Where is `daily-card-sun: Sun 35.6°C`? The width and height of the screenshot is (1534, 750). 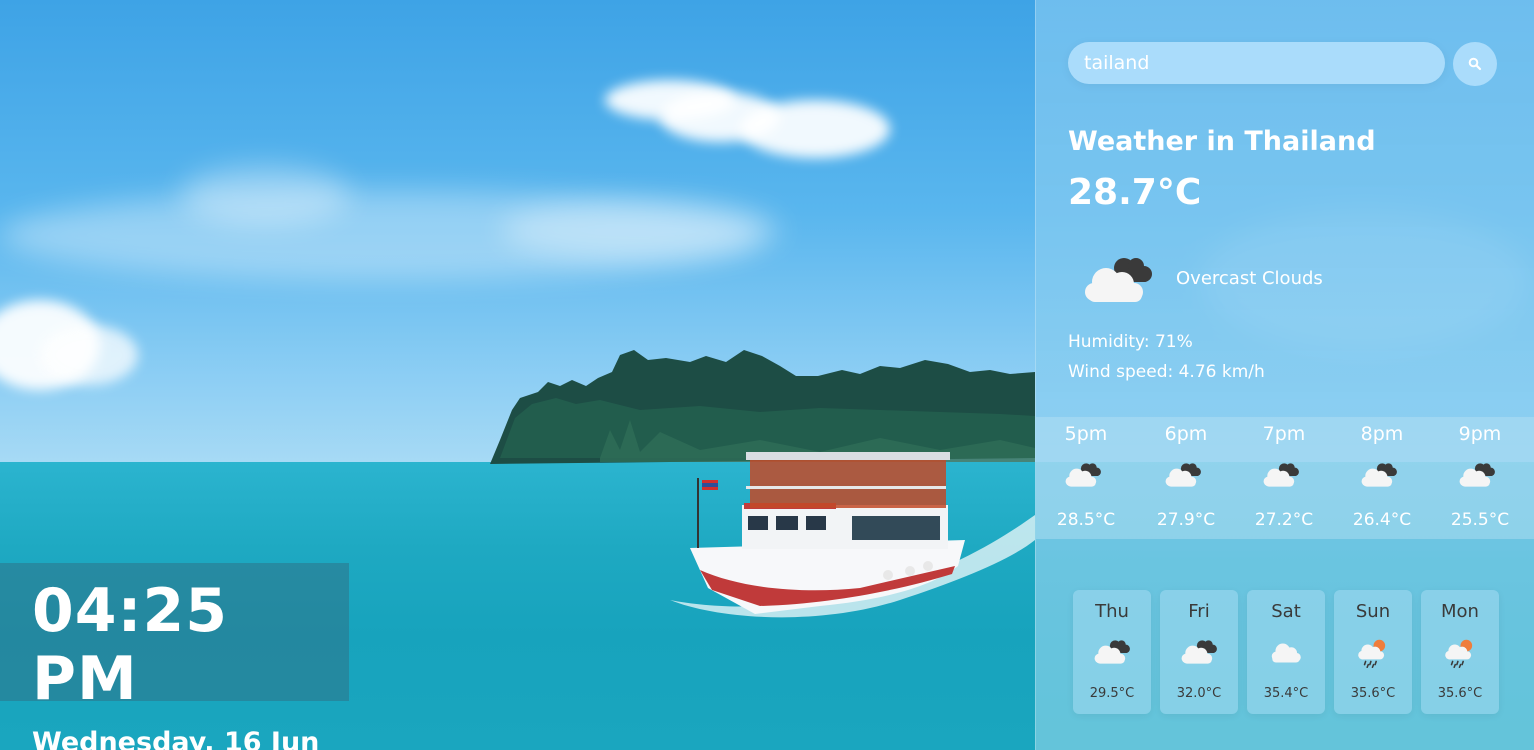
daily-card-sun: Sun 35.6°C is located at coordinates (1373, 652).